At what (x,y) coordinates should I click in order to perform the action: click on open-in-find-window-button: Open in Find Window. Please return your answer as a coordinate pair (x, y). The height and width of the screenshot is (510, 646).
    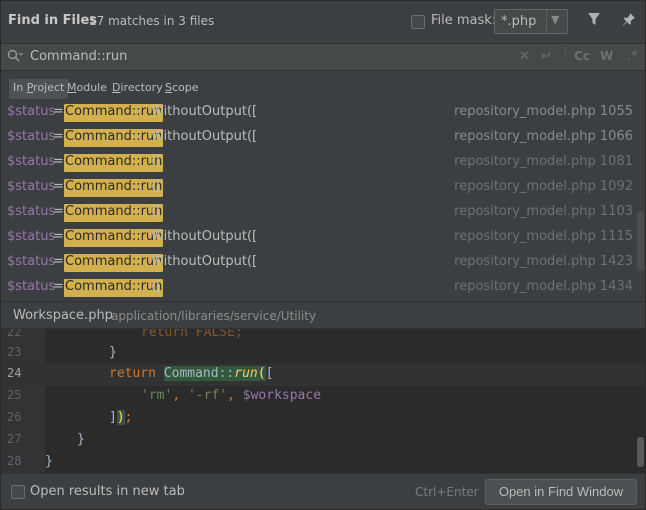
    Looking at the image, I should click on (561, 492).